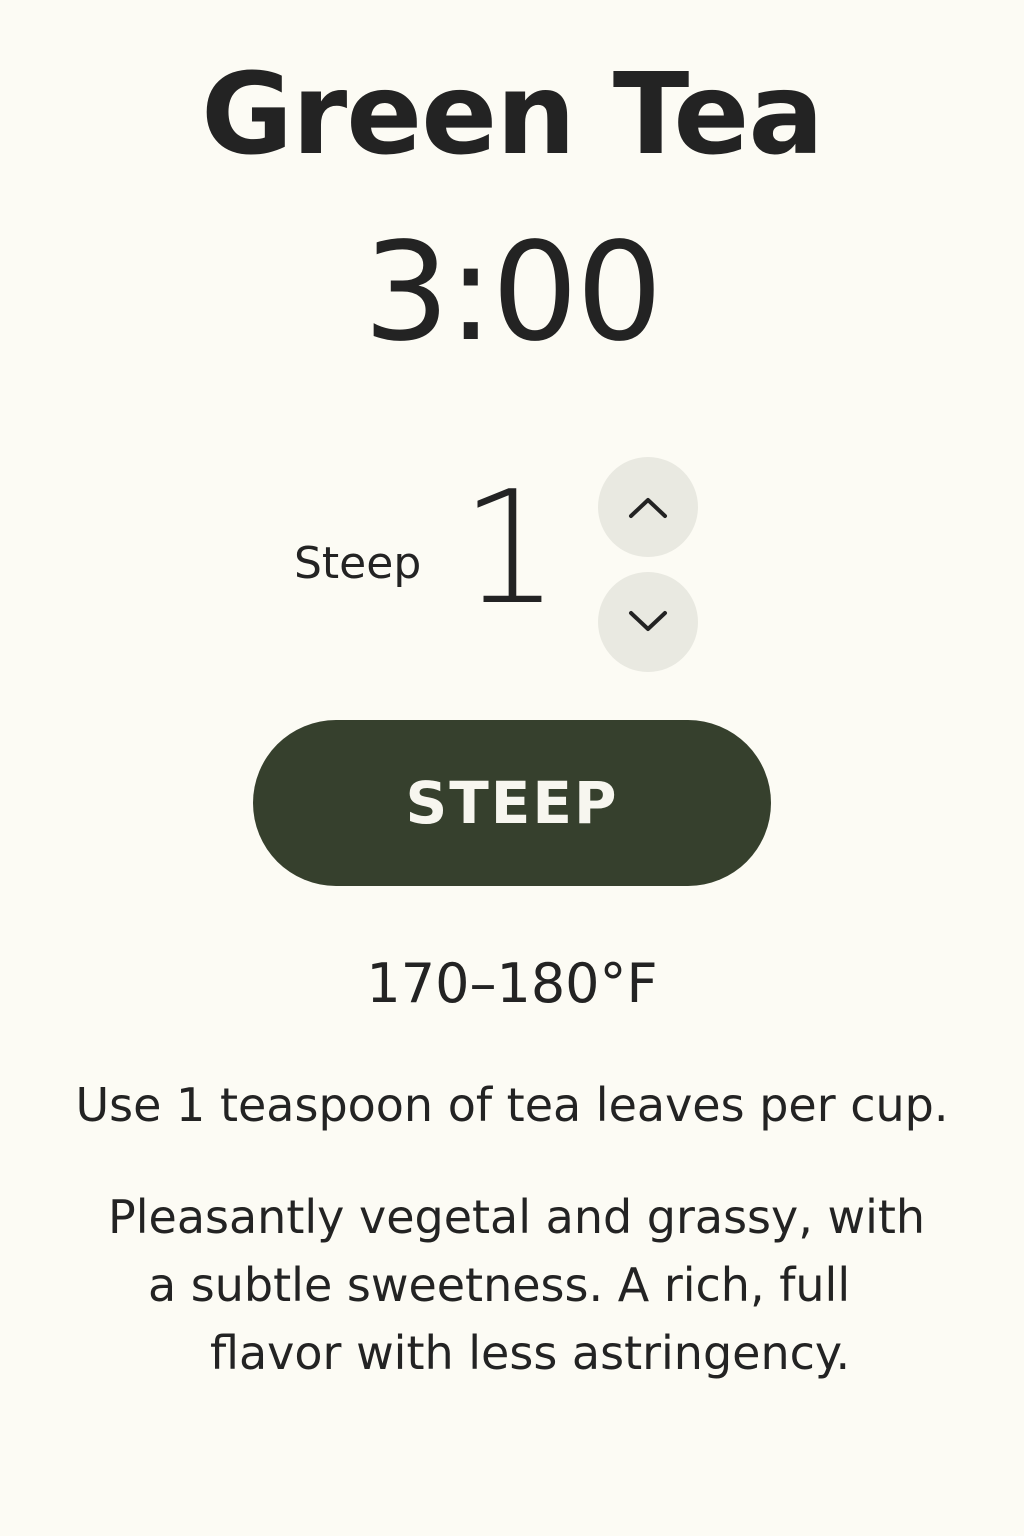 The height and width of the screenshot is (1536, 1024). Describe the element at coordinates (358, 563) in the screenshot. I see `steep-label: Steep` at that location.